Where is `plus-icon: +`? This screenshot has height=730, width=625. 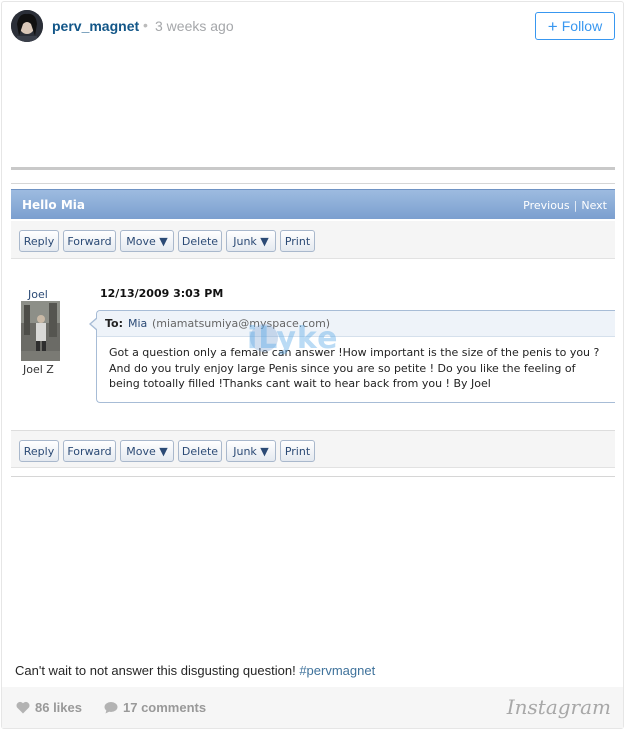 plus-icon: + is located at coordinates (552, 26).